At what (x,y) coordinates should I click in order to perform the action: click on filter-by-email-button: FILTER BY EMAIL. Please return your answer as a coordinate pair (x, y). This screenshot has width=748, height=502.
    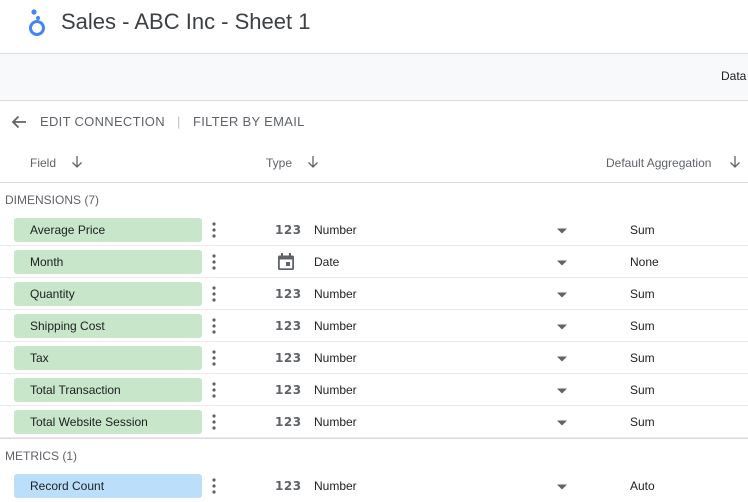
    Looking at the image, I should click on (249, 121).